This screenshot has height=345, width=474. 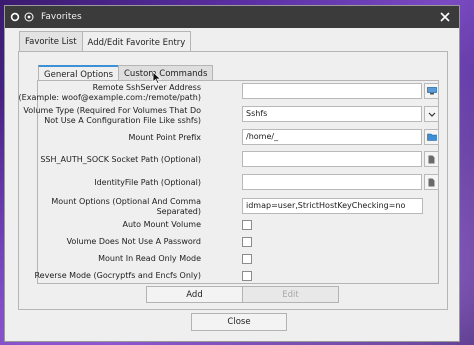 What do you see at coordinates (15, 17) in the screenshot?
I see `settings-icon` at bounding box center [15, 17].